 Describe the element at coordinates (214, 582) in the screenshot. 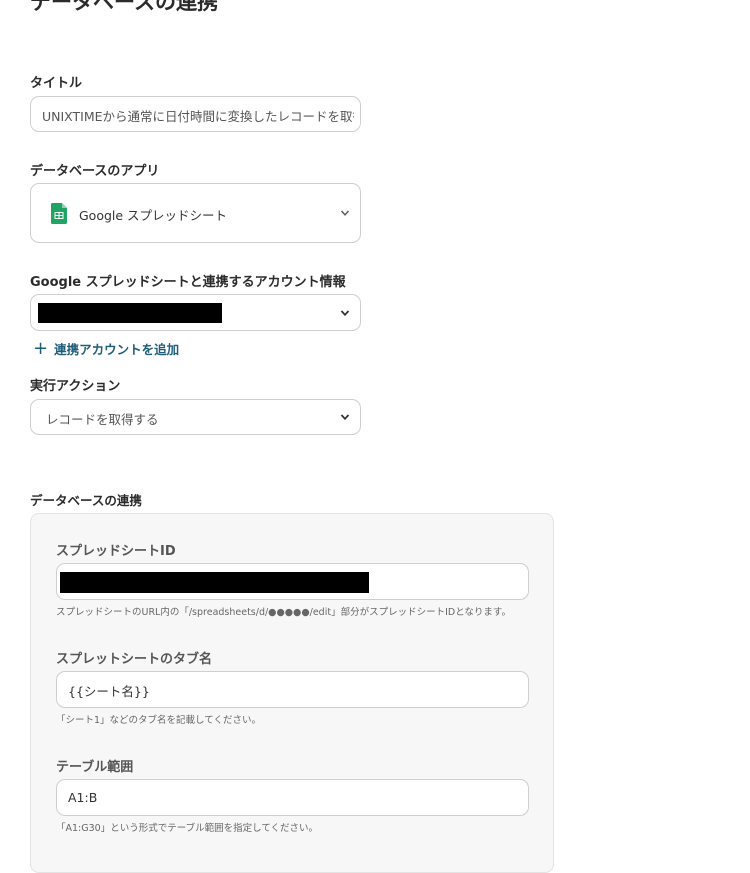

I see `redacted-spreadsheet-id` at that location.